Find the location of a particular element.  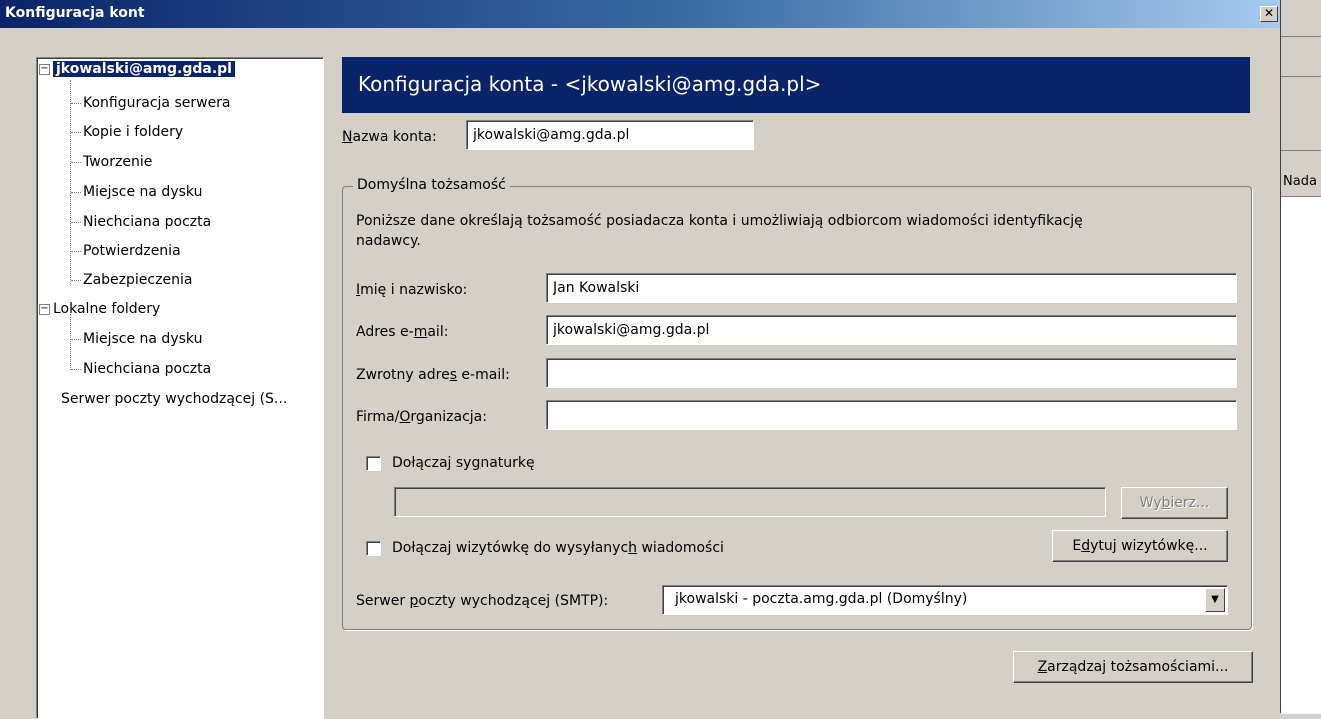

identity-description-cont: nadawcy. is located at coordinates (388, 241).